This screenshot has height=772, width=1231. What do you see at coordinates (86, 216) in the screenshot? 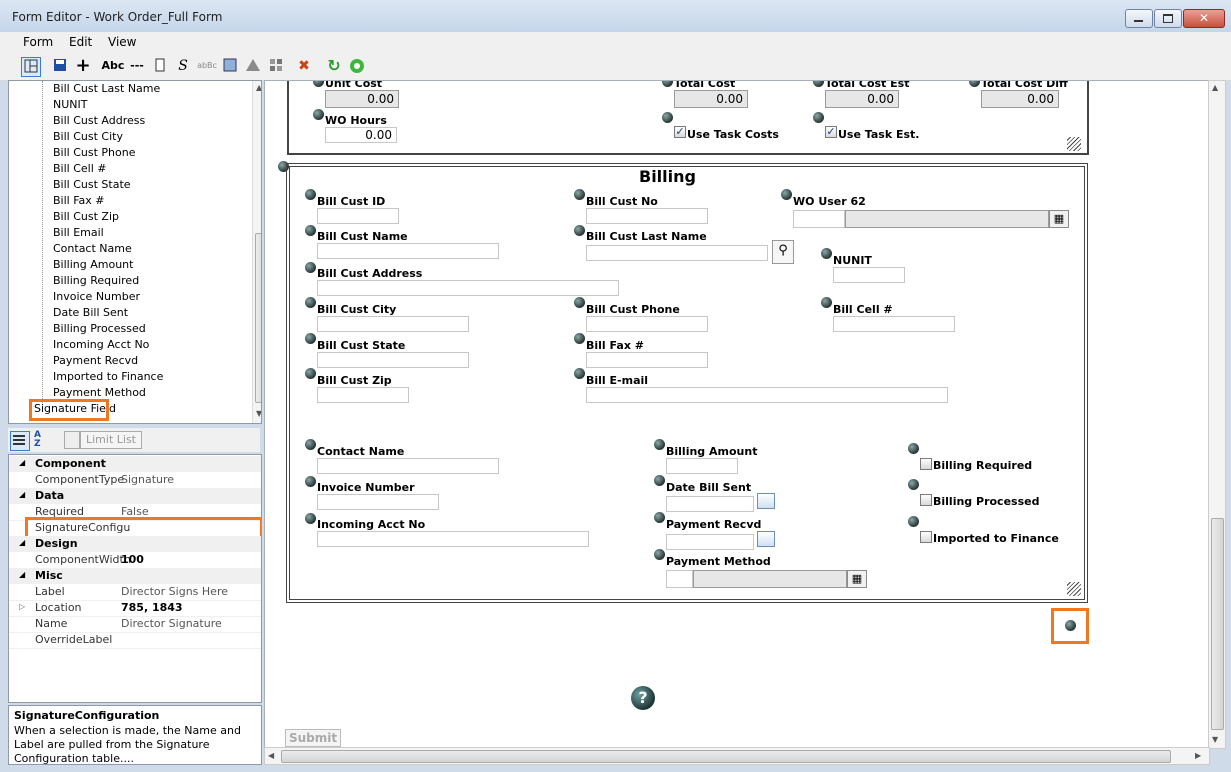
I see `tree-item: Bill Cust Zip` at bounding box center [86, 216].